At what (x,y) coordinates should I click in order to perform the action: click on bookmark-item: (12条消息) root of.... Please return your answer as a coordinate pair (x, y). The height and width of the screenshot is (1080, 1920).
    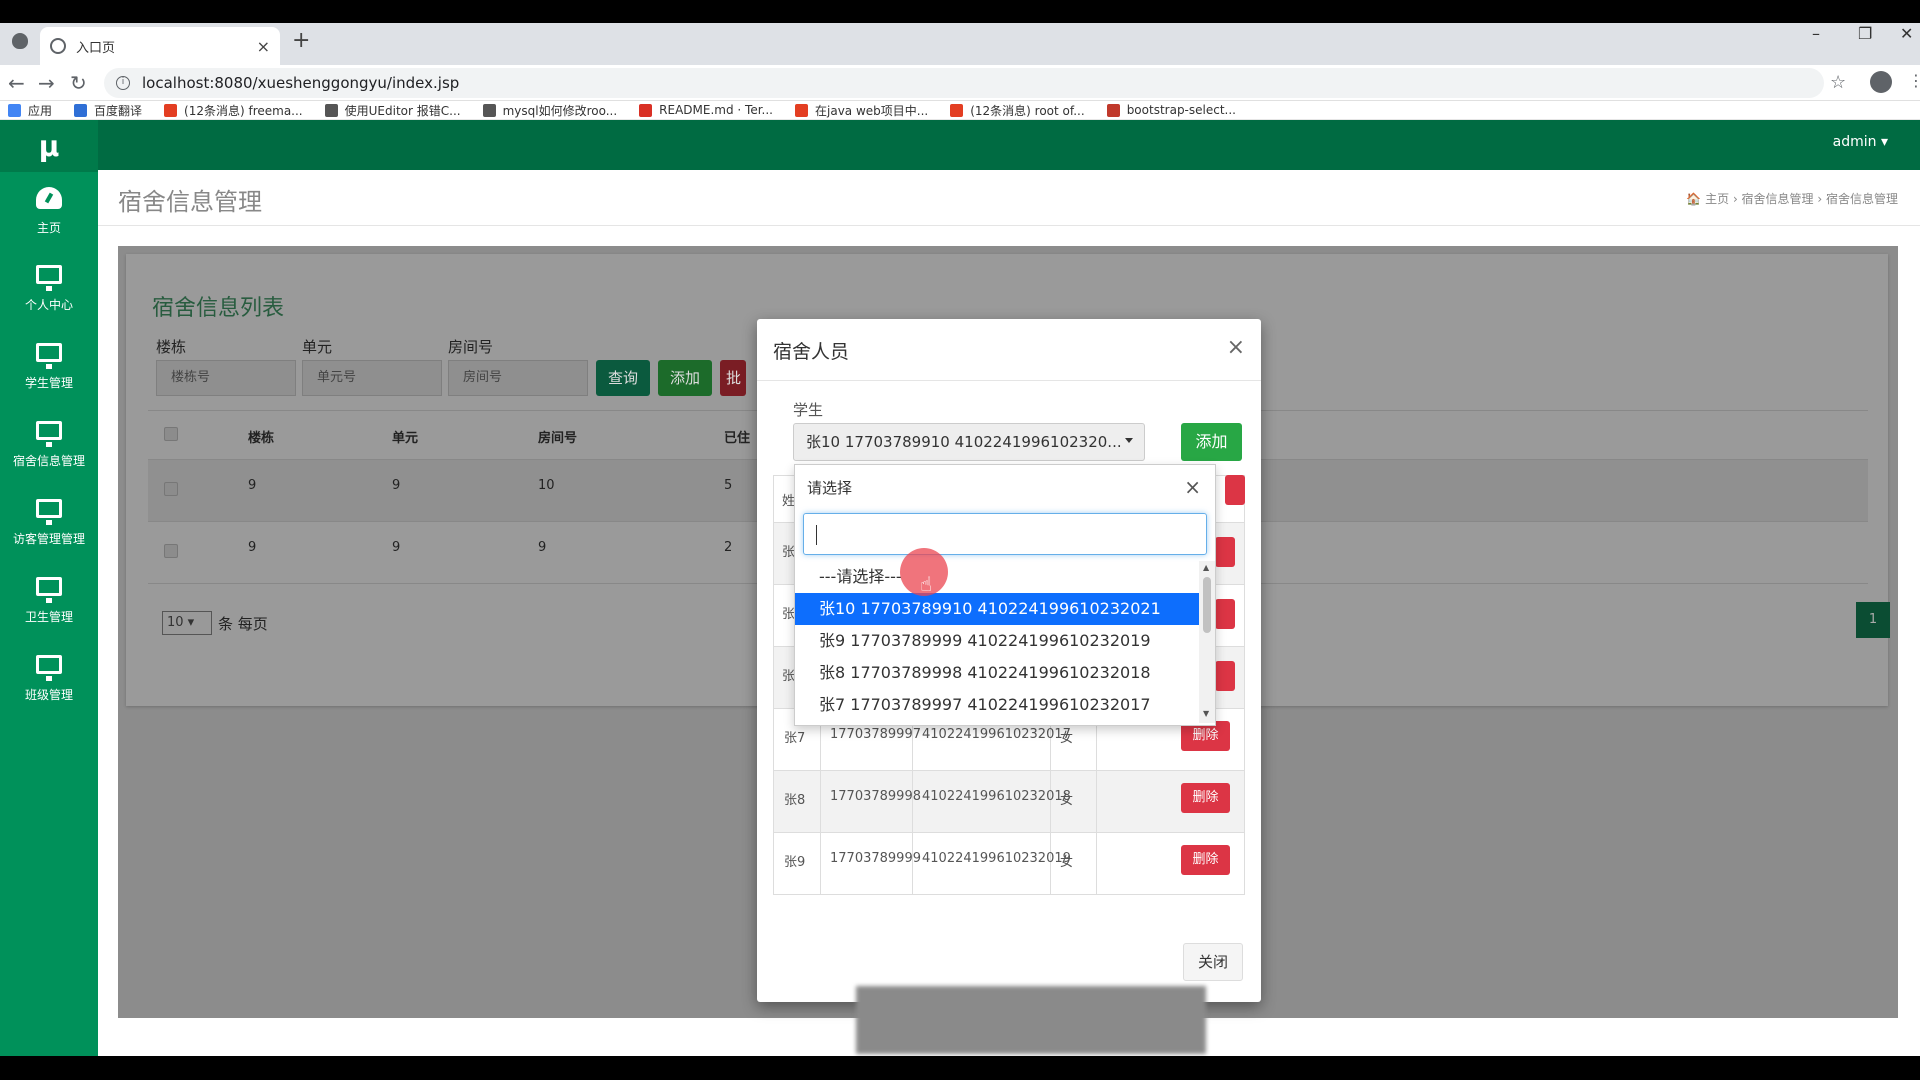
    Looking at the image, I should click on (1017, 110).